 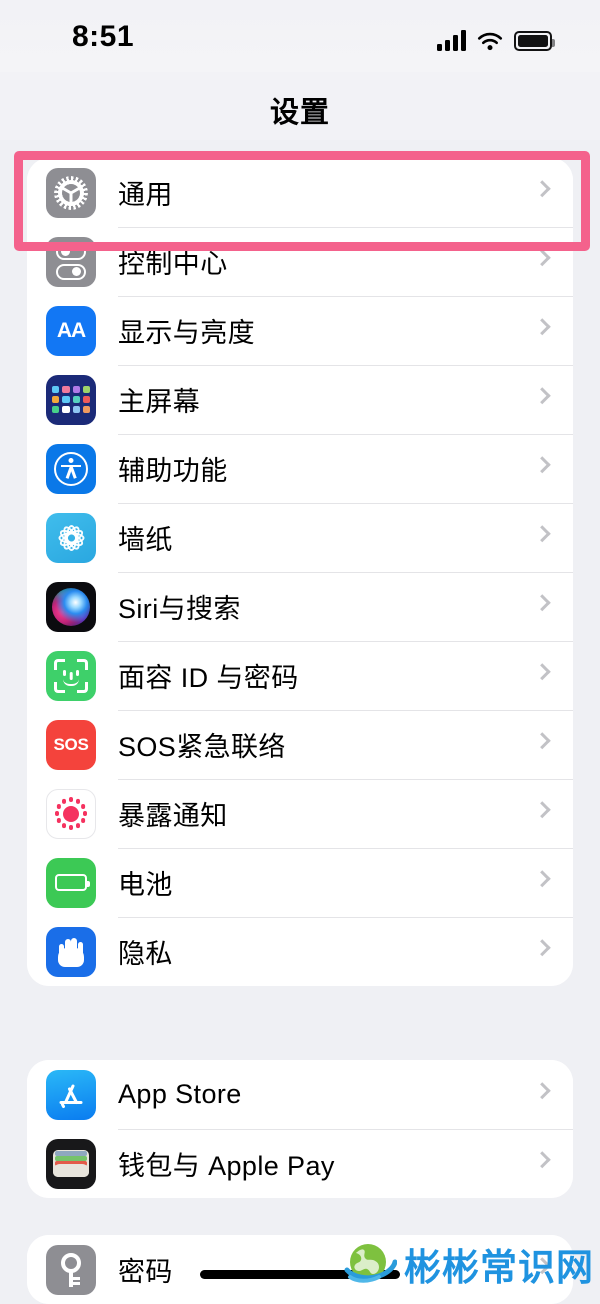 What do you see at coordinates (145, 195) in the screenshot?
I see `settings-row-label: 通用` at bounding box center [145, 195].